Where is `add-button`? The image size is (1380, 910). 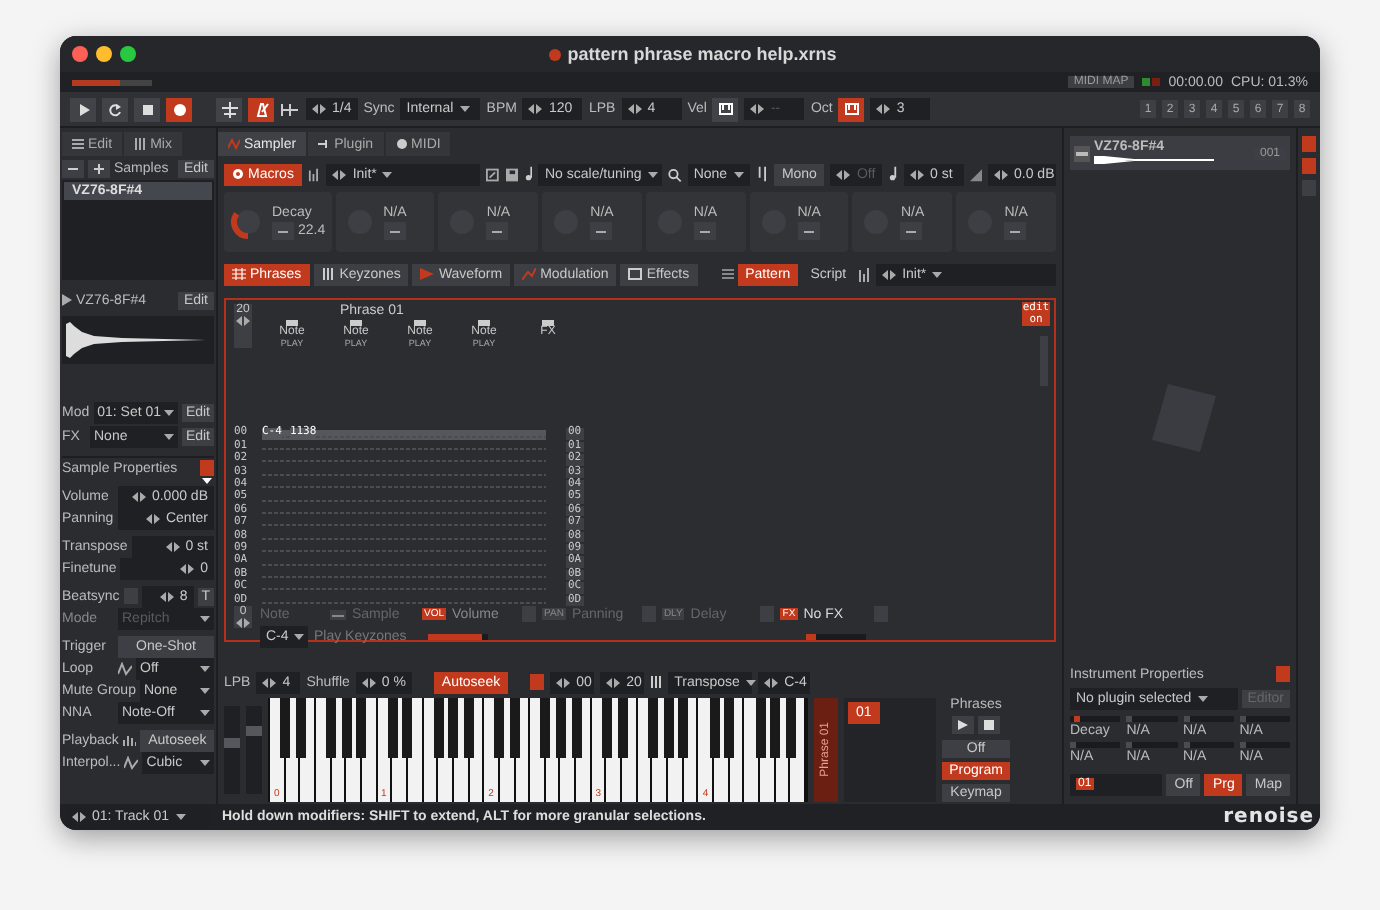 add-button is located at coordinates (99, 168).